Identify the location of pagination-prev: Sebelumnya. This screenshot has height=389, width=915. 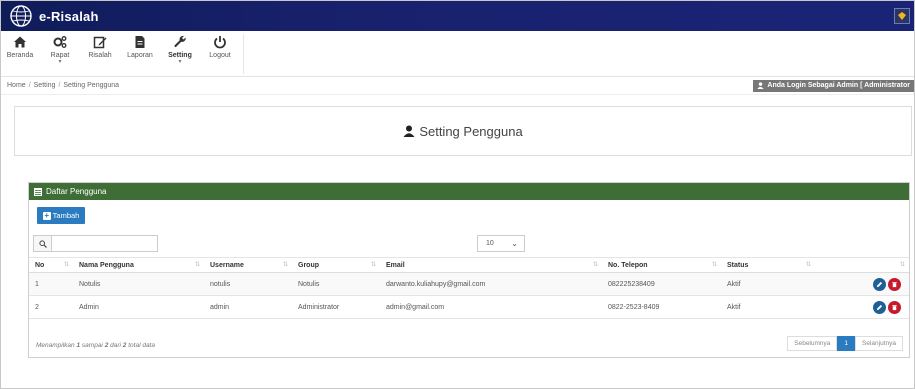
(812, 343).